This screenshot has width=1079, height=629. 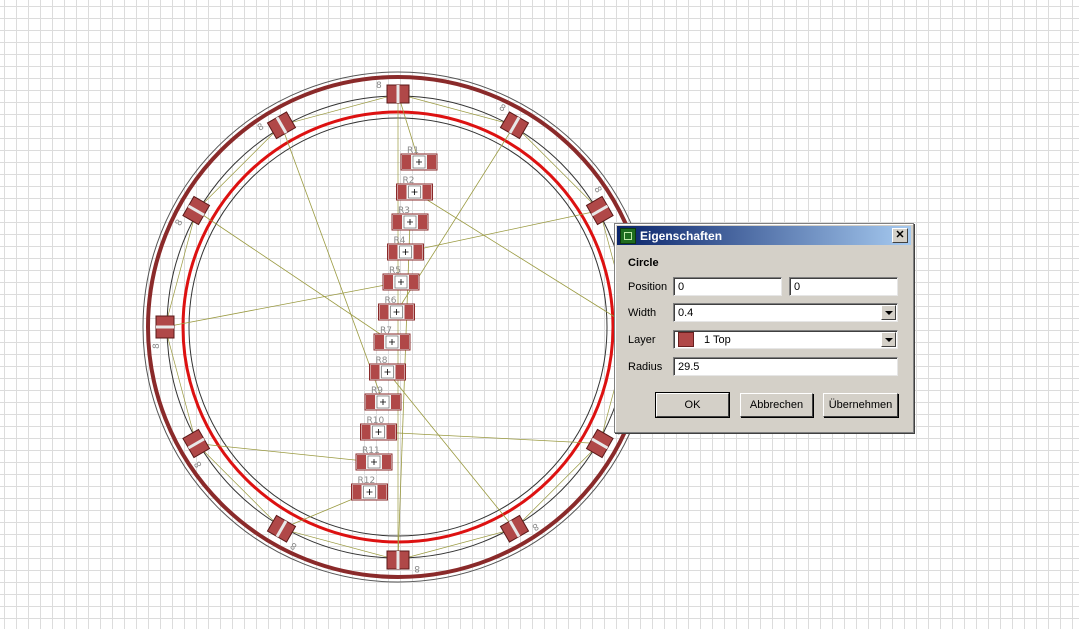 I want to click on resistor-label: R3, so click(x=404, y=211).